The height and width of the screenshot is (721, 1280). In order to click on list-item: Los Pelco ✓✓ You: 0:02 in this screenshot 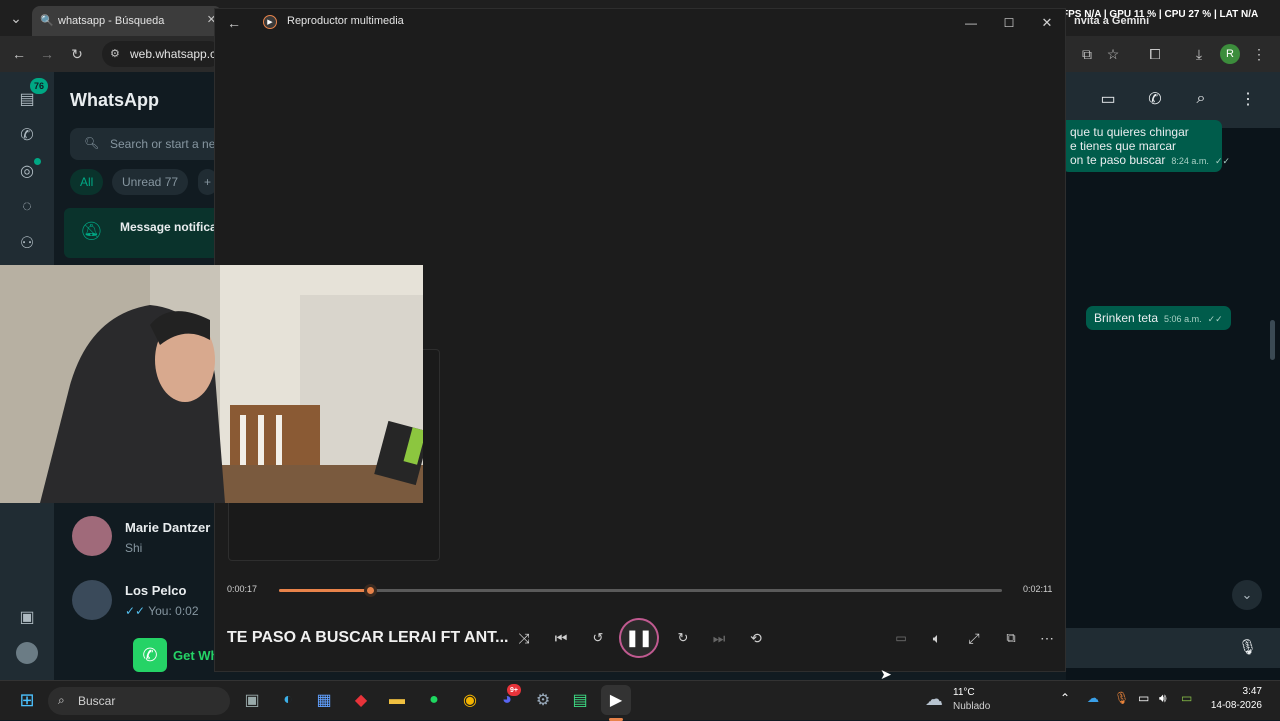, I will do `click(139, 602)`.